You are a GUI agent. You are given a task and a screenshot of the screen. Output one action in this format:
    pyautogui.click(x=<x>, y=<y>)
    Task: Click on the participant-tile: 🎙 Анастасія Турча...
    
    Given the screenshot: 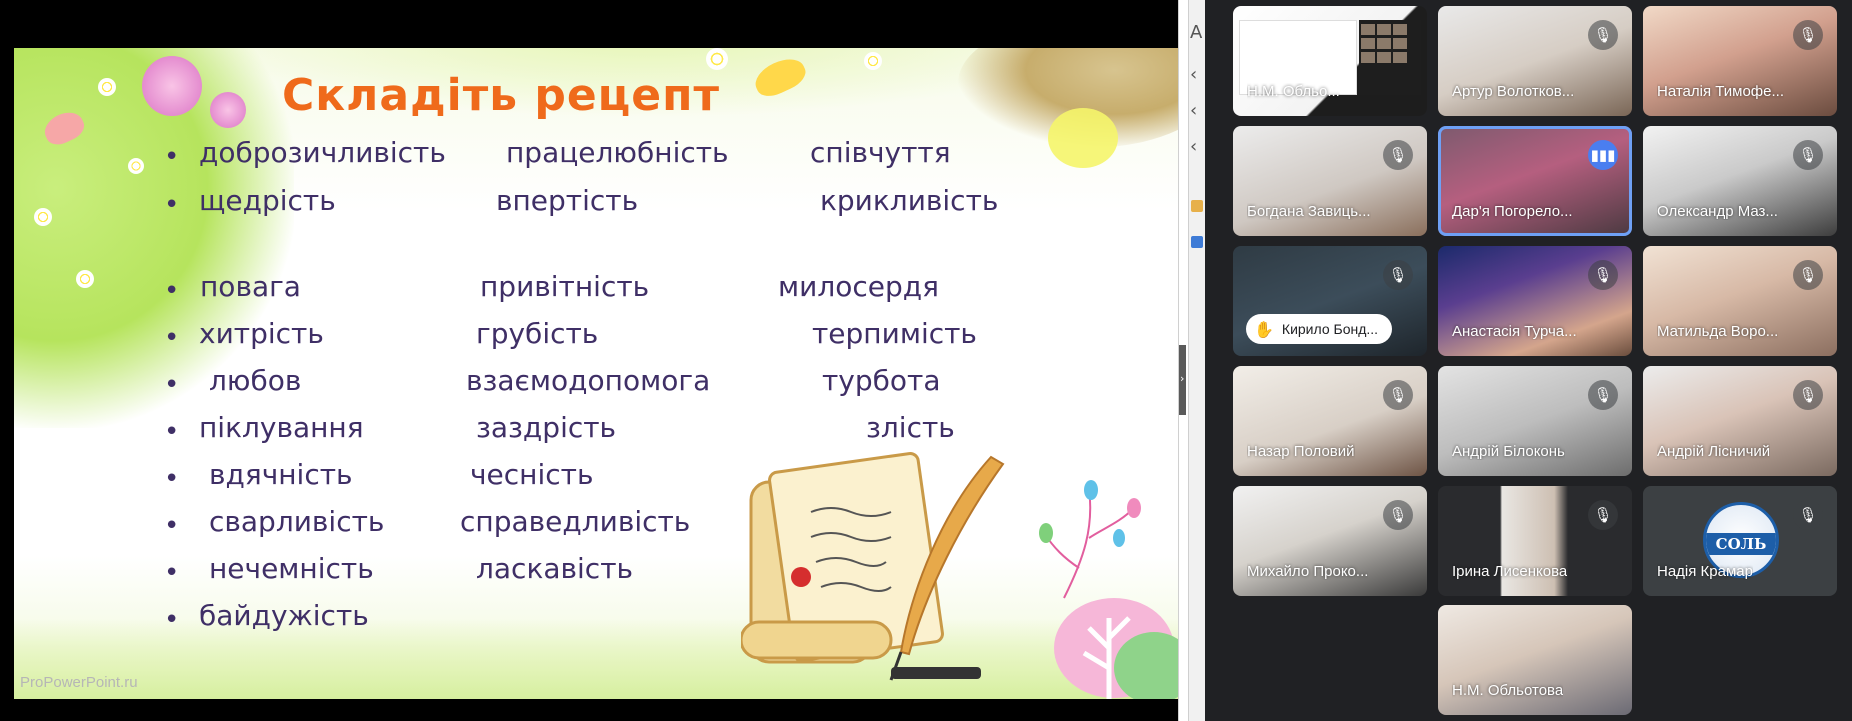 What is the action you would take?
    pyautogui.click(x=1535, y=301)
    